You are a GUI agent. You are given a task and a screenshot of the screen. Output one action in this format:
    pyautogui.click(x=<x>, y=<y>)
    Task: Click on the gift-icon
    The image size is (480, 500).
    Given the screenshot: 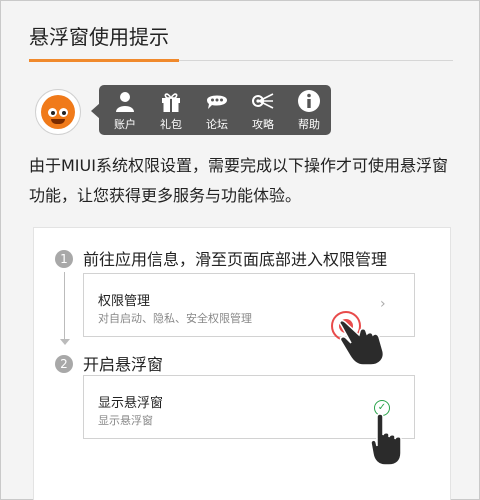 What is the action you would take?
    pyautogui.click(x=171, y=102)
    